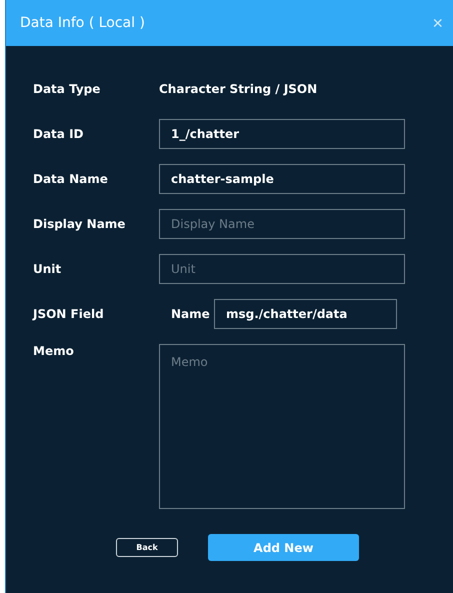  I want to click on field-label: Name, so click(191, 313).